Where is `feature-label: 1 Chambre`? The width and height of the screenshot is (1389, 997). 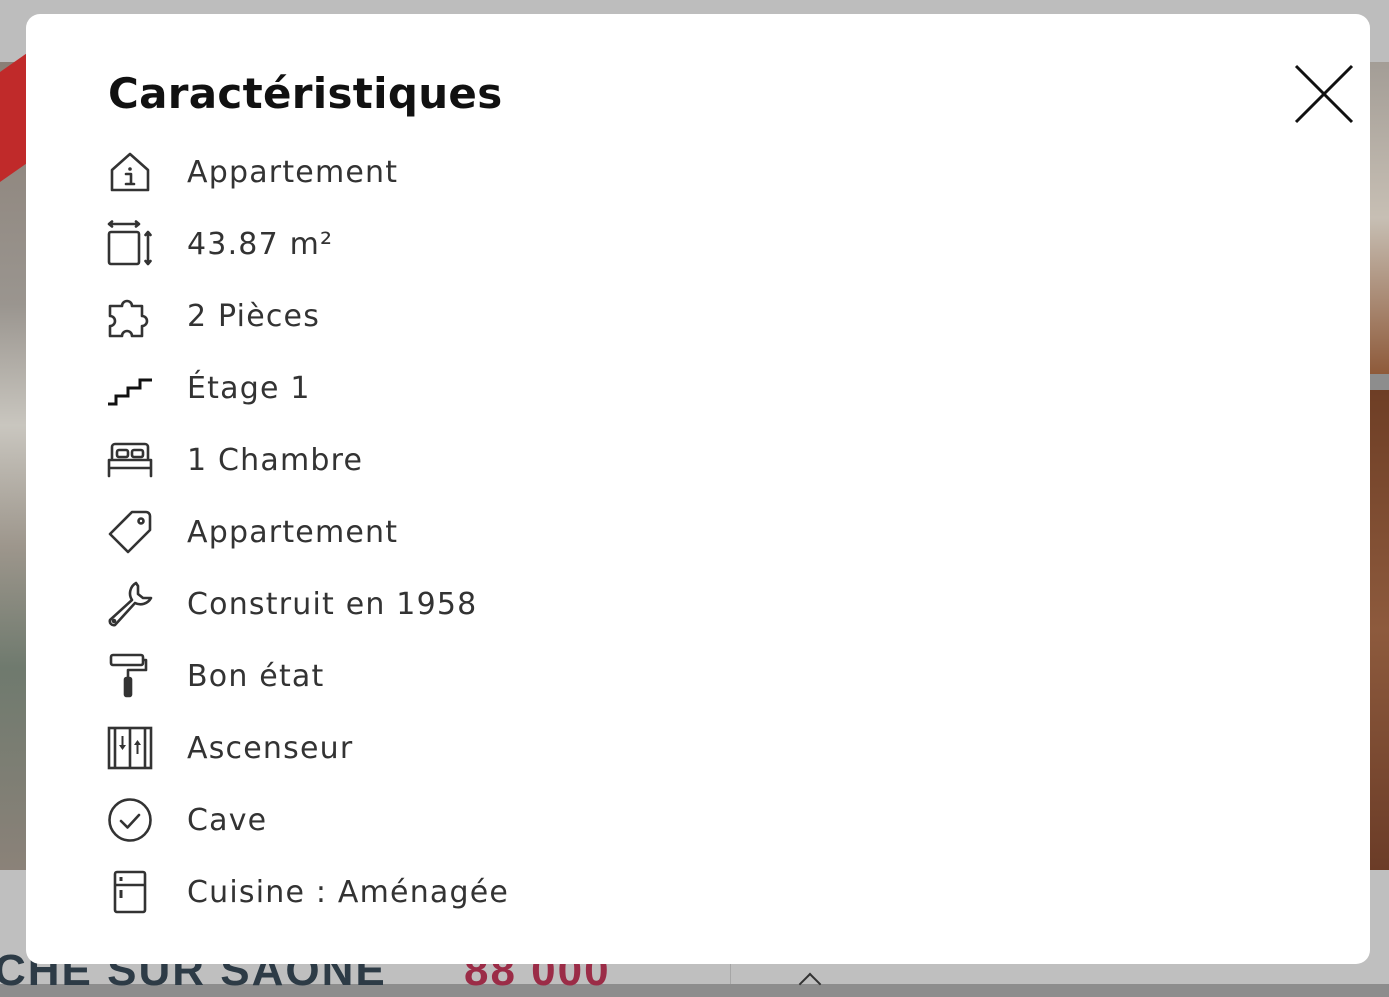
feature-label: 1 Chambre is located at coordinates (275, 460).